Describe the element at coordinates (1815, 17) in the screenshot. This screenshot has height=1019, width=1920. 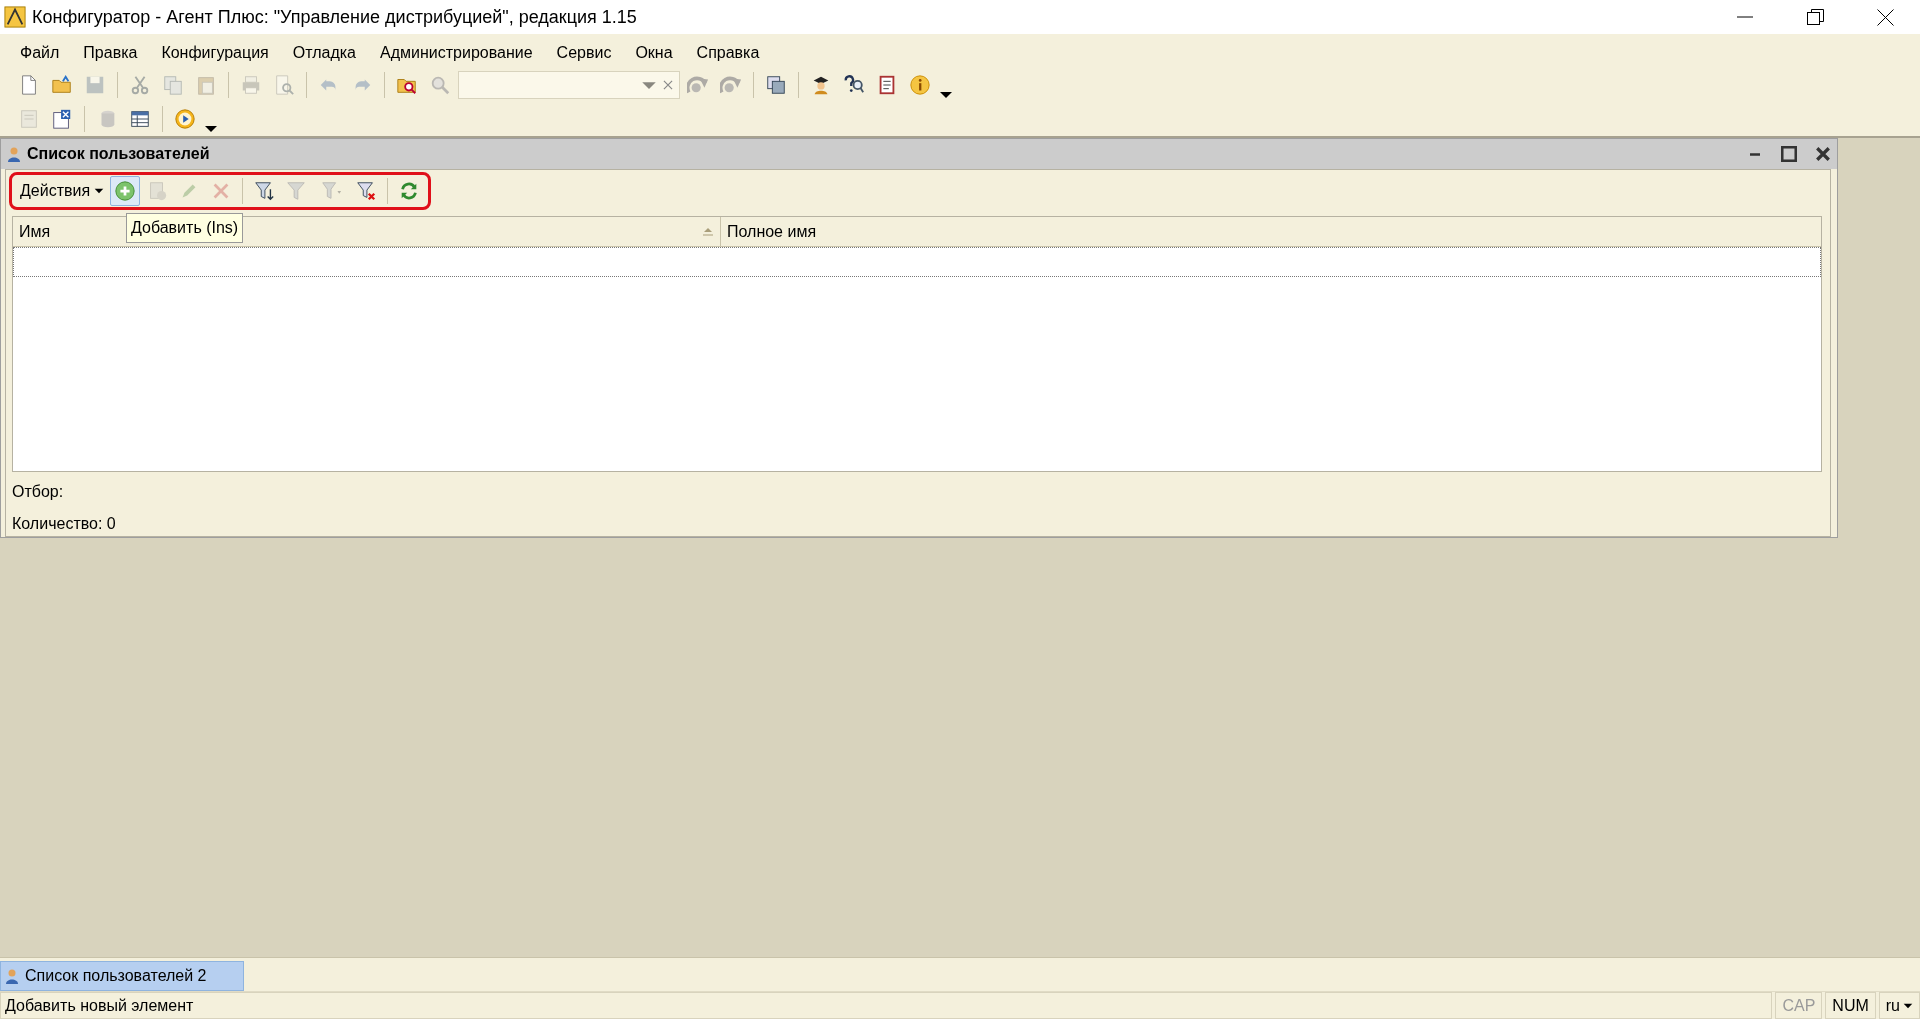
I see `restore-icon` at that location.